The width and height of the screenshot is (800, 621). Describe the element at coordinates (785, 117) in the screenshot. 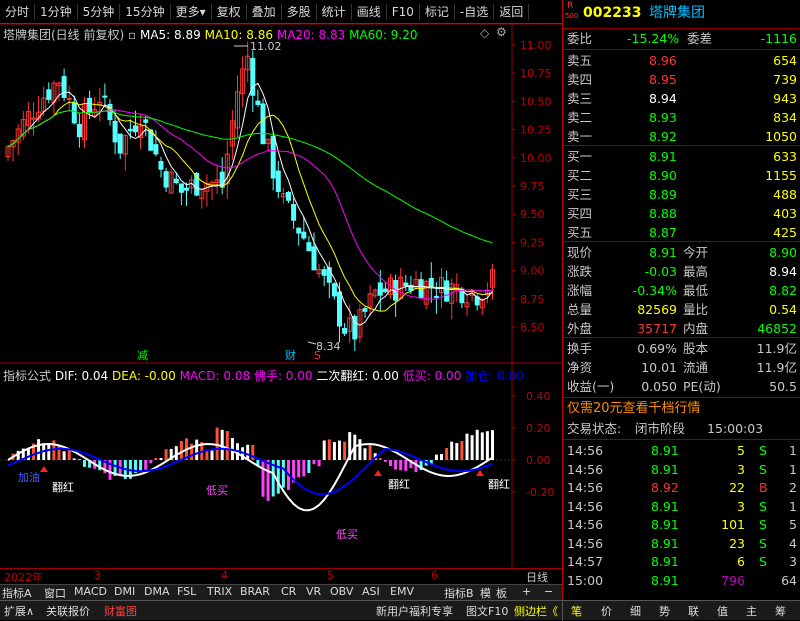

I see `ask-volume: 834` at that location.